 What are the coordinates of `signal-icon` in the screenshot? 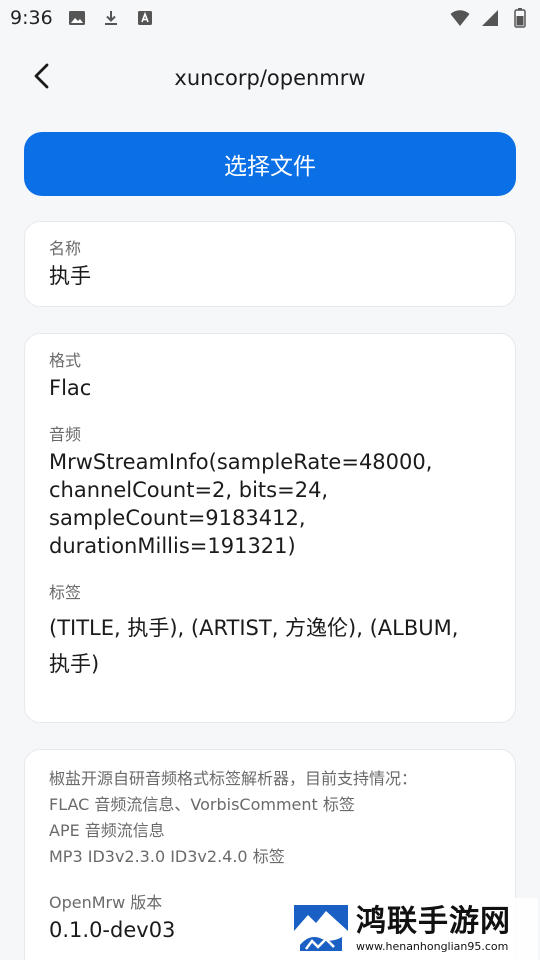 It's located at (490, 18).